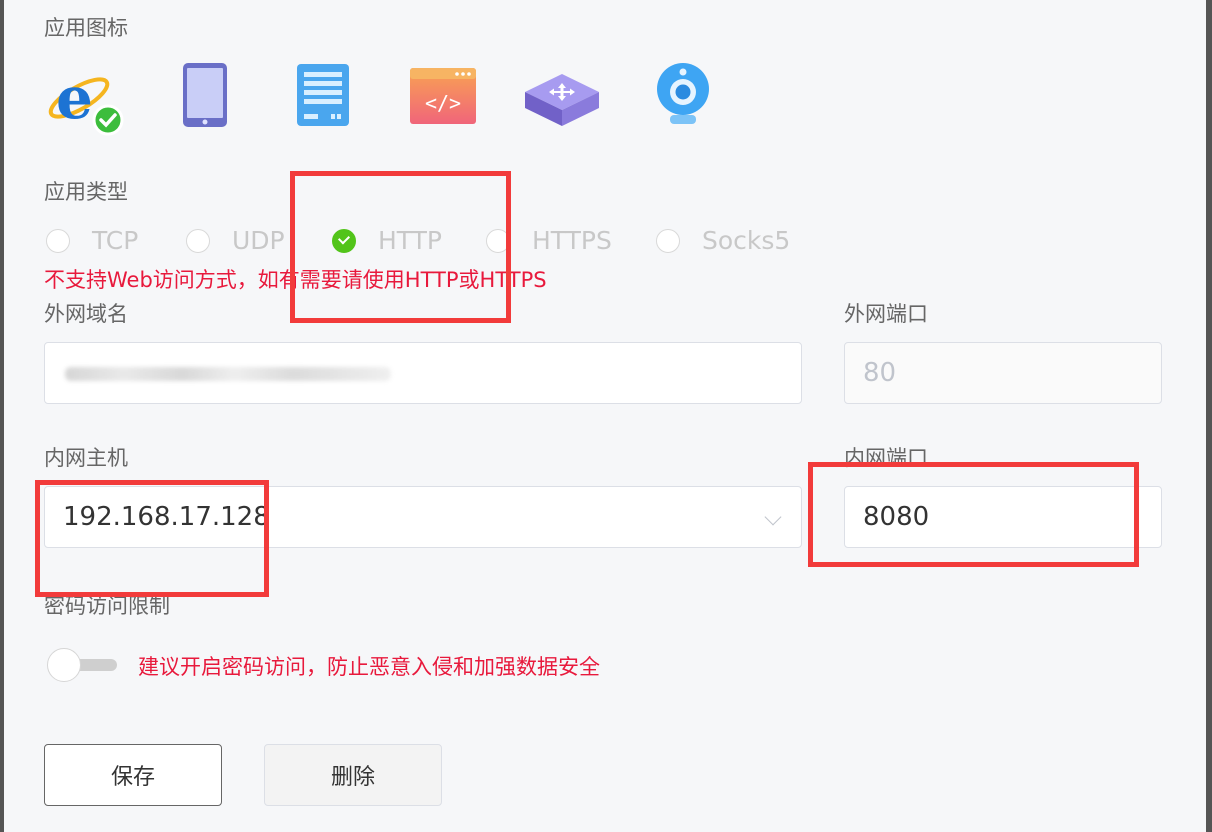 Image resolution: width=1212 pixels, height=832 pixels. Describe the element at coordinates (86, 28) in the screenshot. I see `app-icon-label: 应用图标` at that location.